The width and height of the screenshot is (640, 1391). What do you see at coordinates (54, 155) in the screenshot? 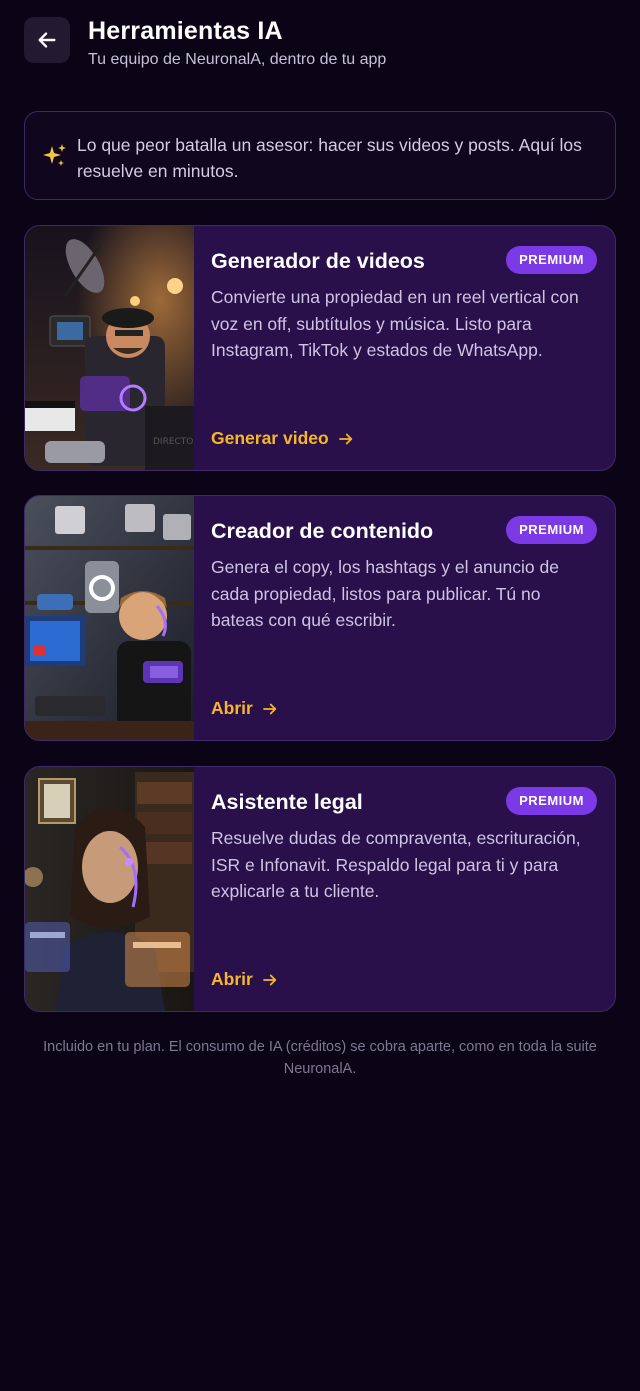
I see `sparkles-icon` at bounding box center [54, 155].